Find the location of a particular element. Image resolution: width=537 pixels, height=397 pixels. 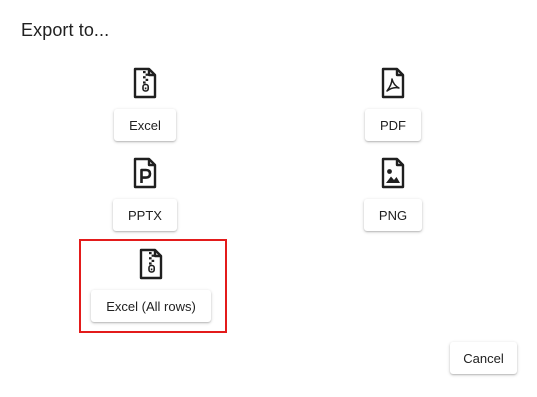

selection-highlight is located at coordinates (153, 286).